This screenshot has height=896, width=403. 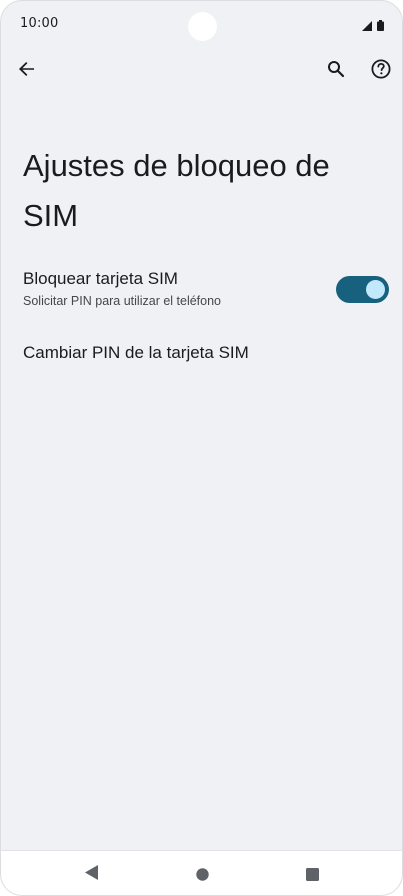 I want to click on status-bar: 10:00, so click(x=201, y=23).